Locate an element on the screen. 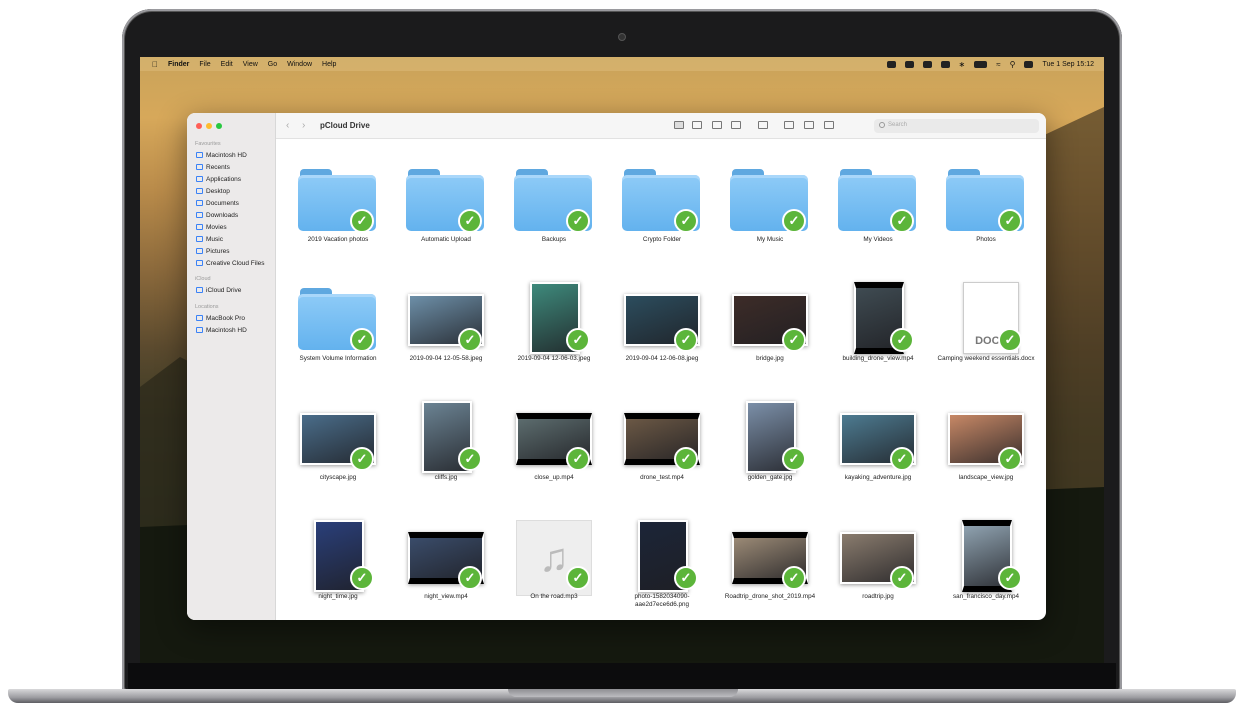 The width and height of the screenshot is (1238, 709). file-item: ✓ close_up.mp4 is located at coordinates (554, 438).